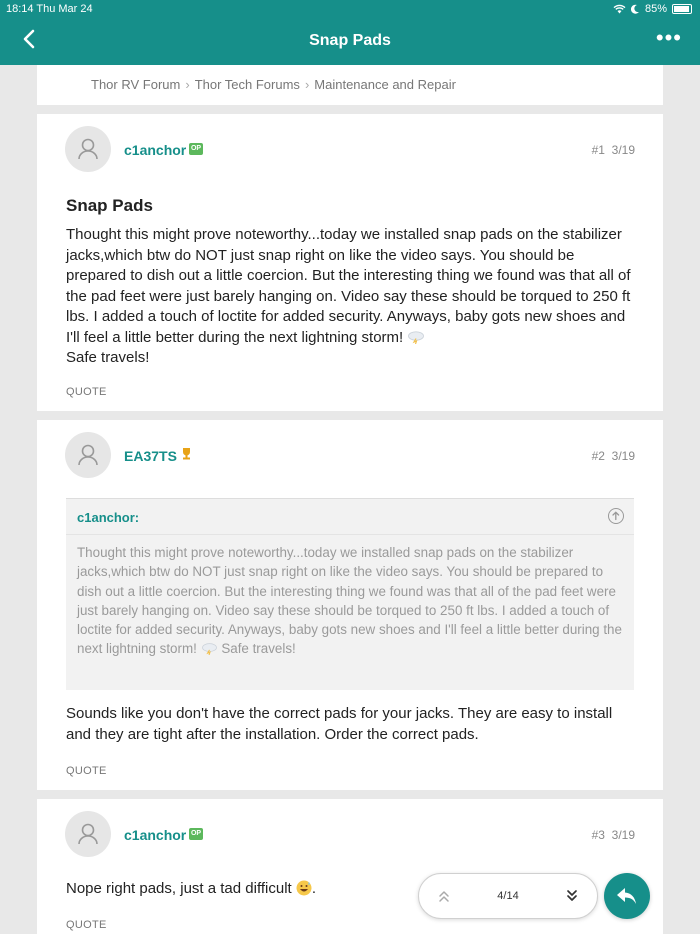 The width and height of the screenshot is (700, 934). Describe the element at coordinates (508, 896) in the screenshot. I see `post-pager: 4/14` at that location.